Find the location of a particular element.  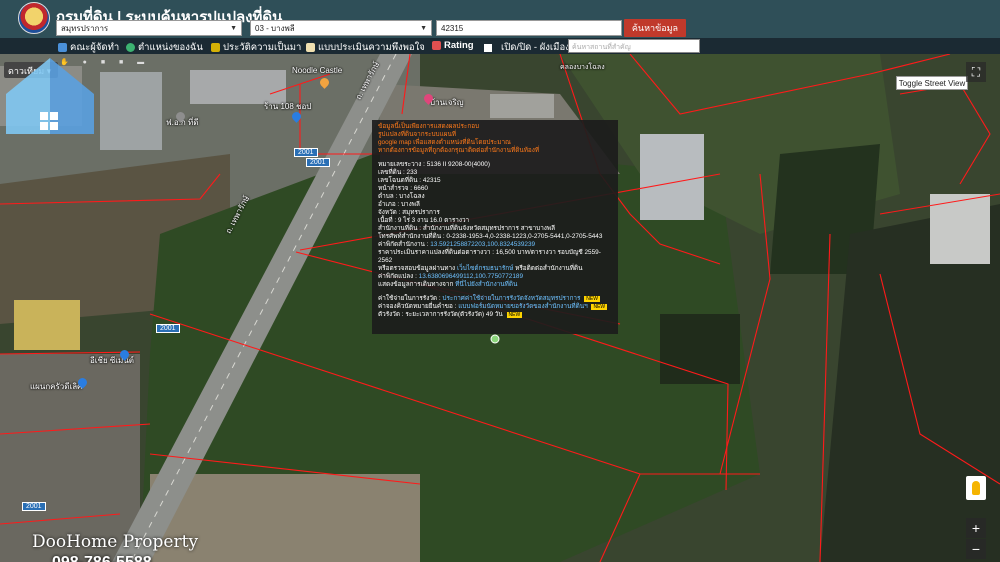

toolbar-rating: Rating is located at coordinates (453, 45).